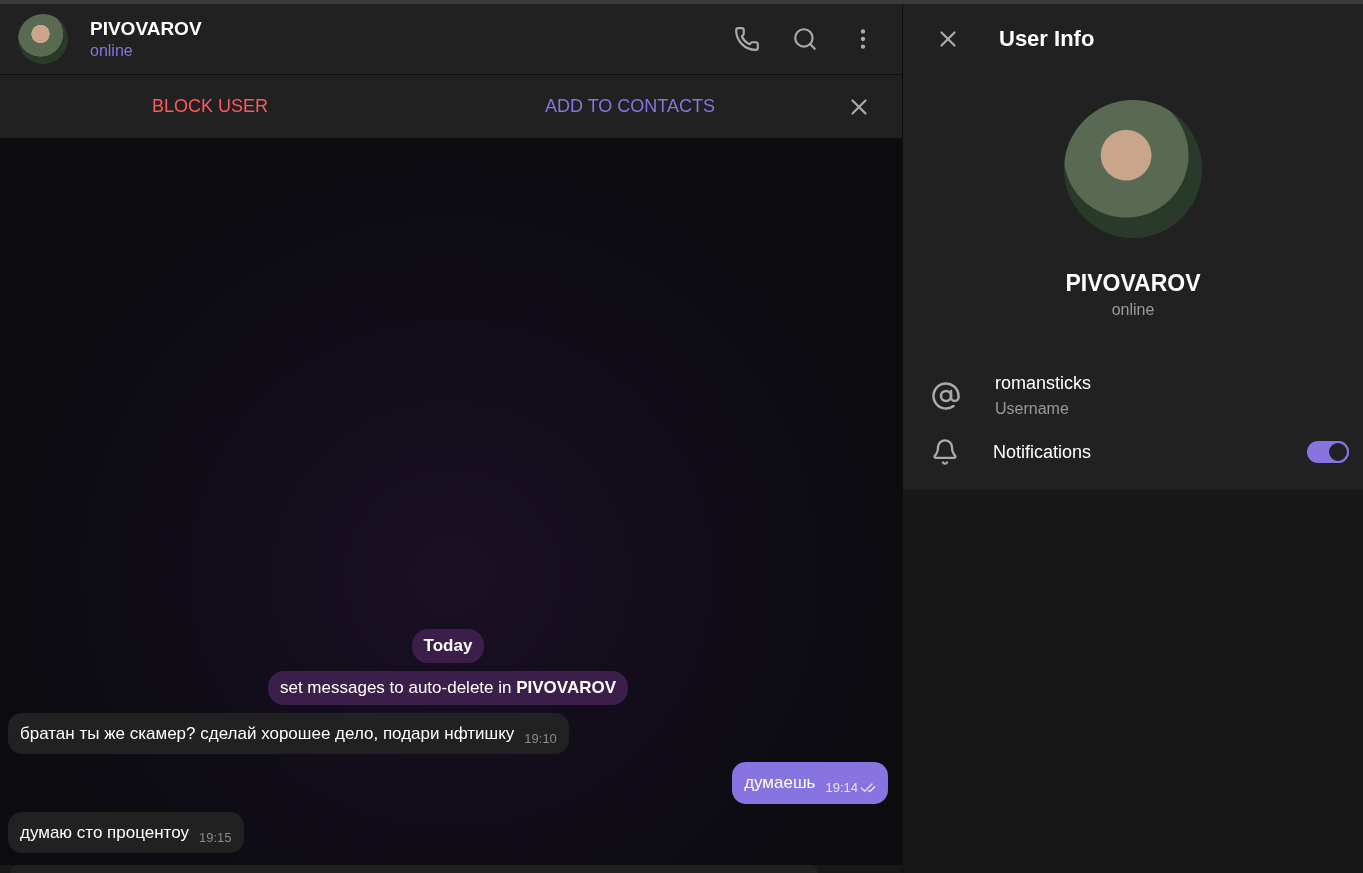 This screenshot has height=873, width=1363. Describe the element at coordinates (126, 832) in the screenshot. I see `incoming-message: думаю сто процентоу 19:15` at that location.